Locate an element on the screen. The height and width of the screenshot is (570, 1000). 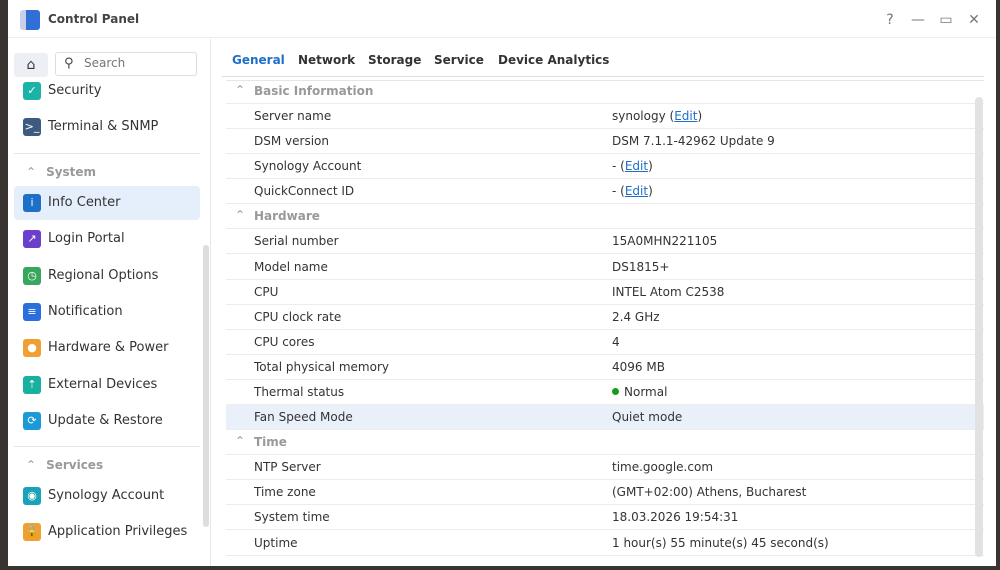
tab-storage: Storage is located at coordinates (394, 60).